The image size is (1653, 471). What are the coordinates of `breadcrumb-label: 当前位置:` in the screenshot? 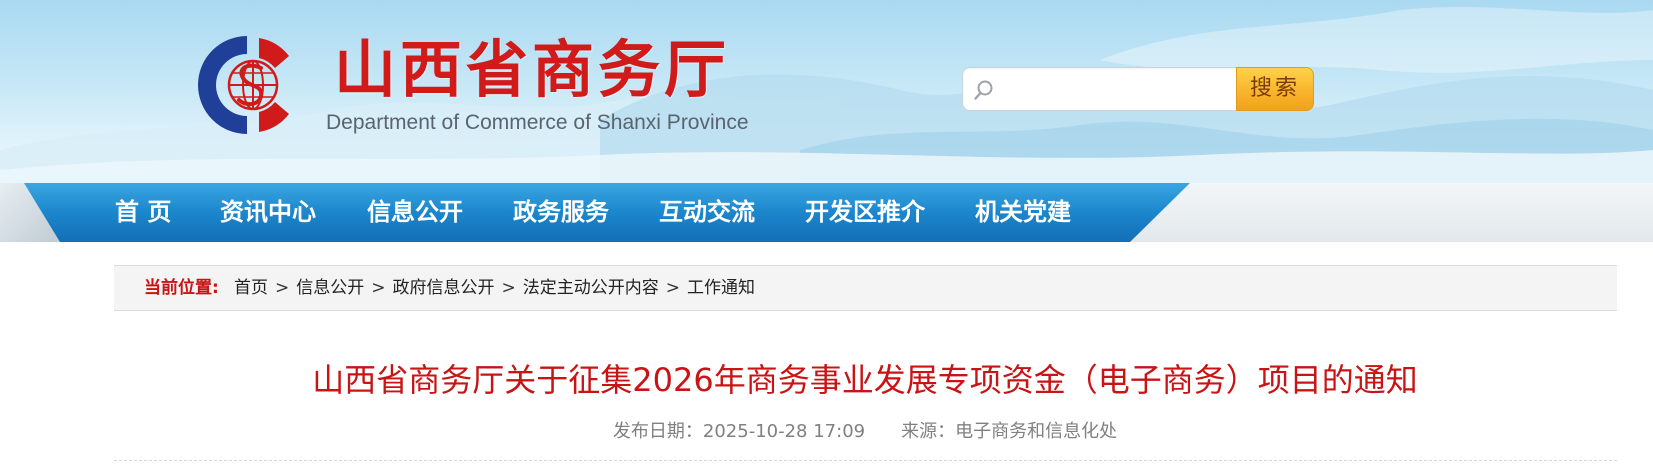 It's located at (181, 288).